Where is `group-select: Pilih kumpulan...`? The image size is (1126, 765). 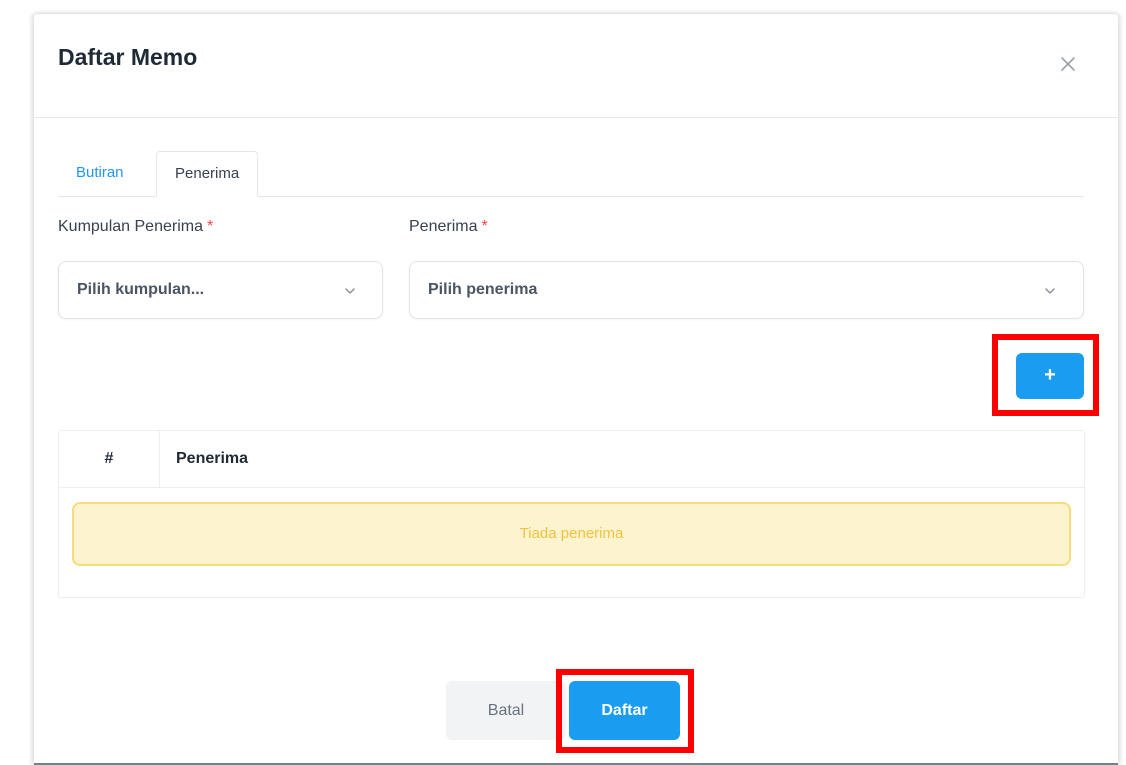
group-select: Pilih kumpulan... is located at coordinates (220, 290).